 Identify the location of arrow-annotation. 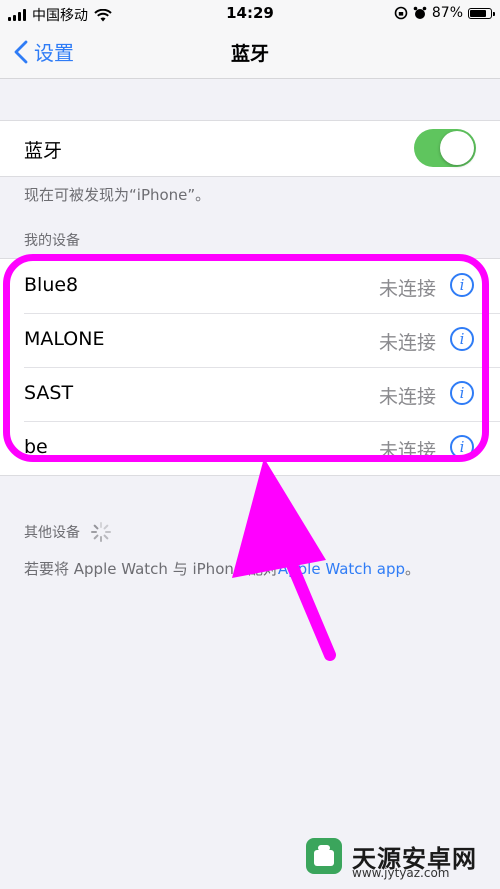
(284, 559).